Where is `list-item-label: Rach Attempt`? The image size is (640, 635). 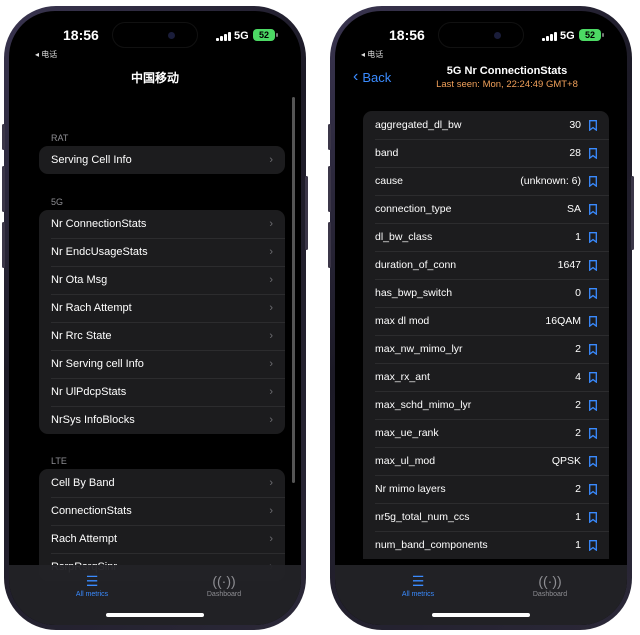 list-item-label: Rach Attempt is located at coordinates (84, 539).